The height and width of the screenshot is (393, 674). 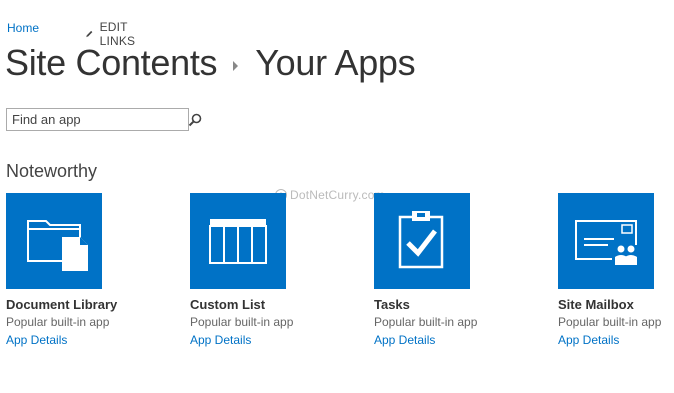 I want to click on app-name: Tasks, so click(x=449, y=305).